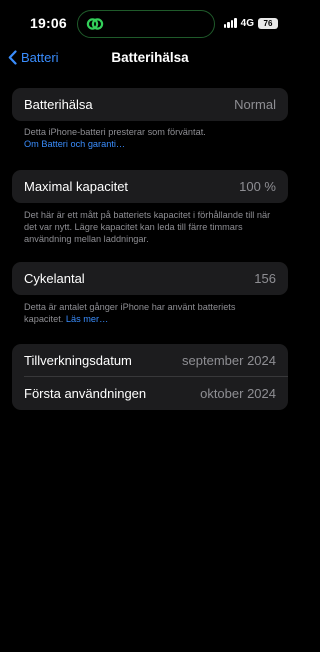 The width and height of the screenshot is (320, 652). What do you see at coordinates (54, 278) in the screenshot?
I see `cycle-count-label: Cykelantal` at bounding box center [54, 278].